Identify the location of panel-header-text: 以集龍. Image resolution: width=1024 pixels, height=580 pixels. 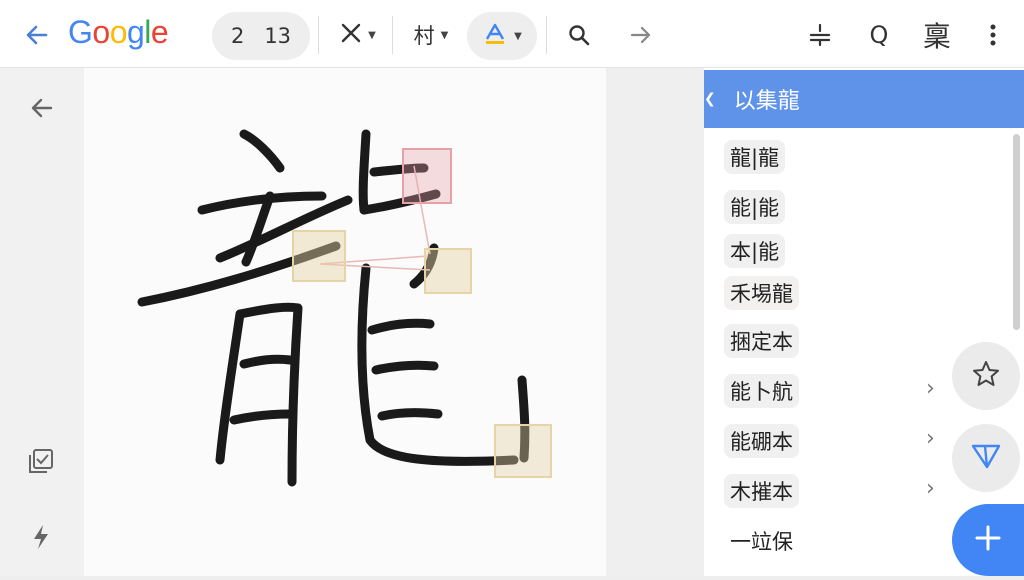
(766, 101).